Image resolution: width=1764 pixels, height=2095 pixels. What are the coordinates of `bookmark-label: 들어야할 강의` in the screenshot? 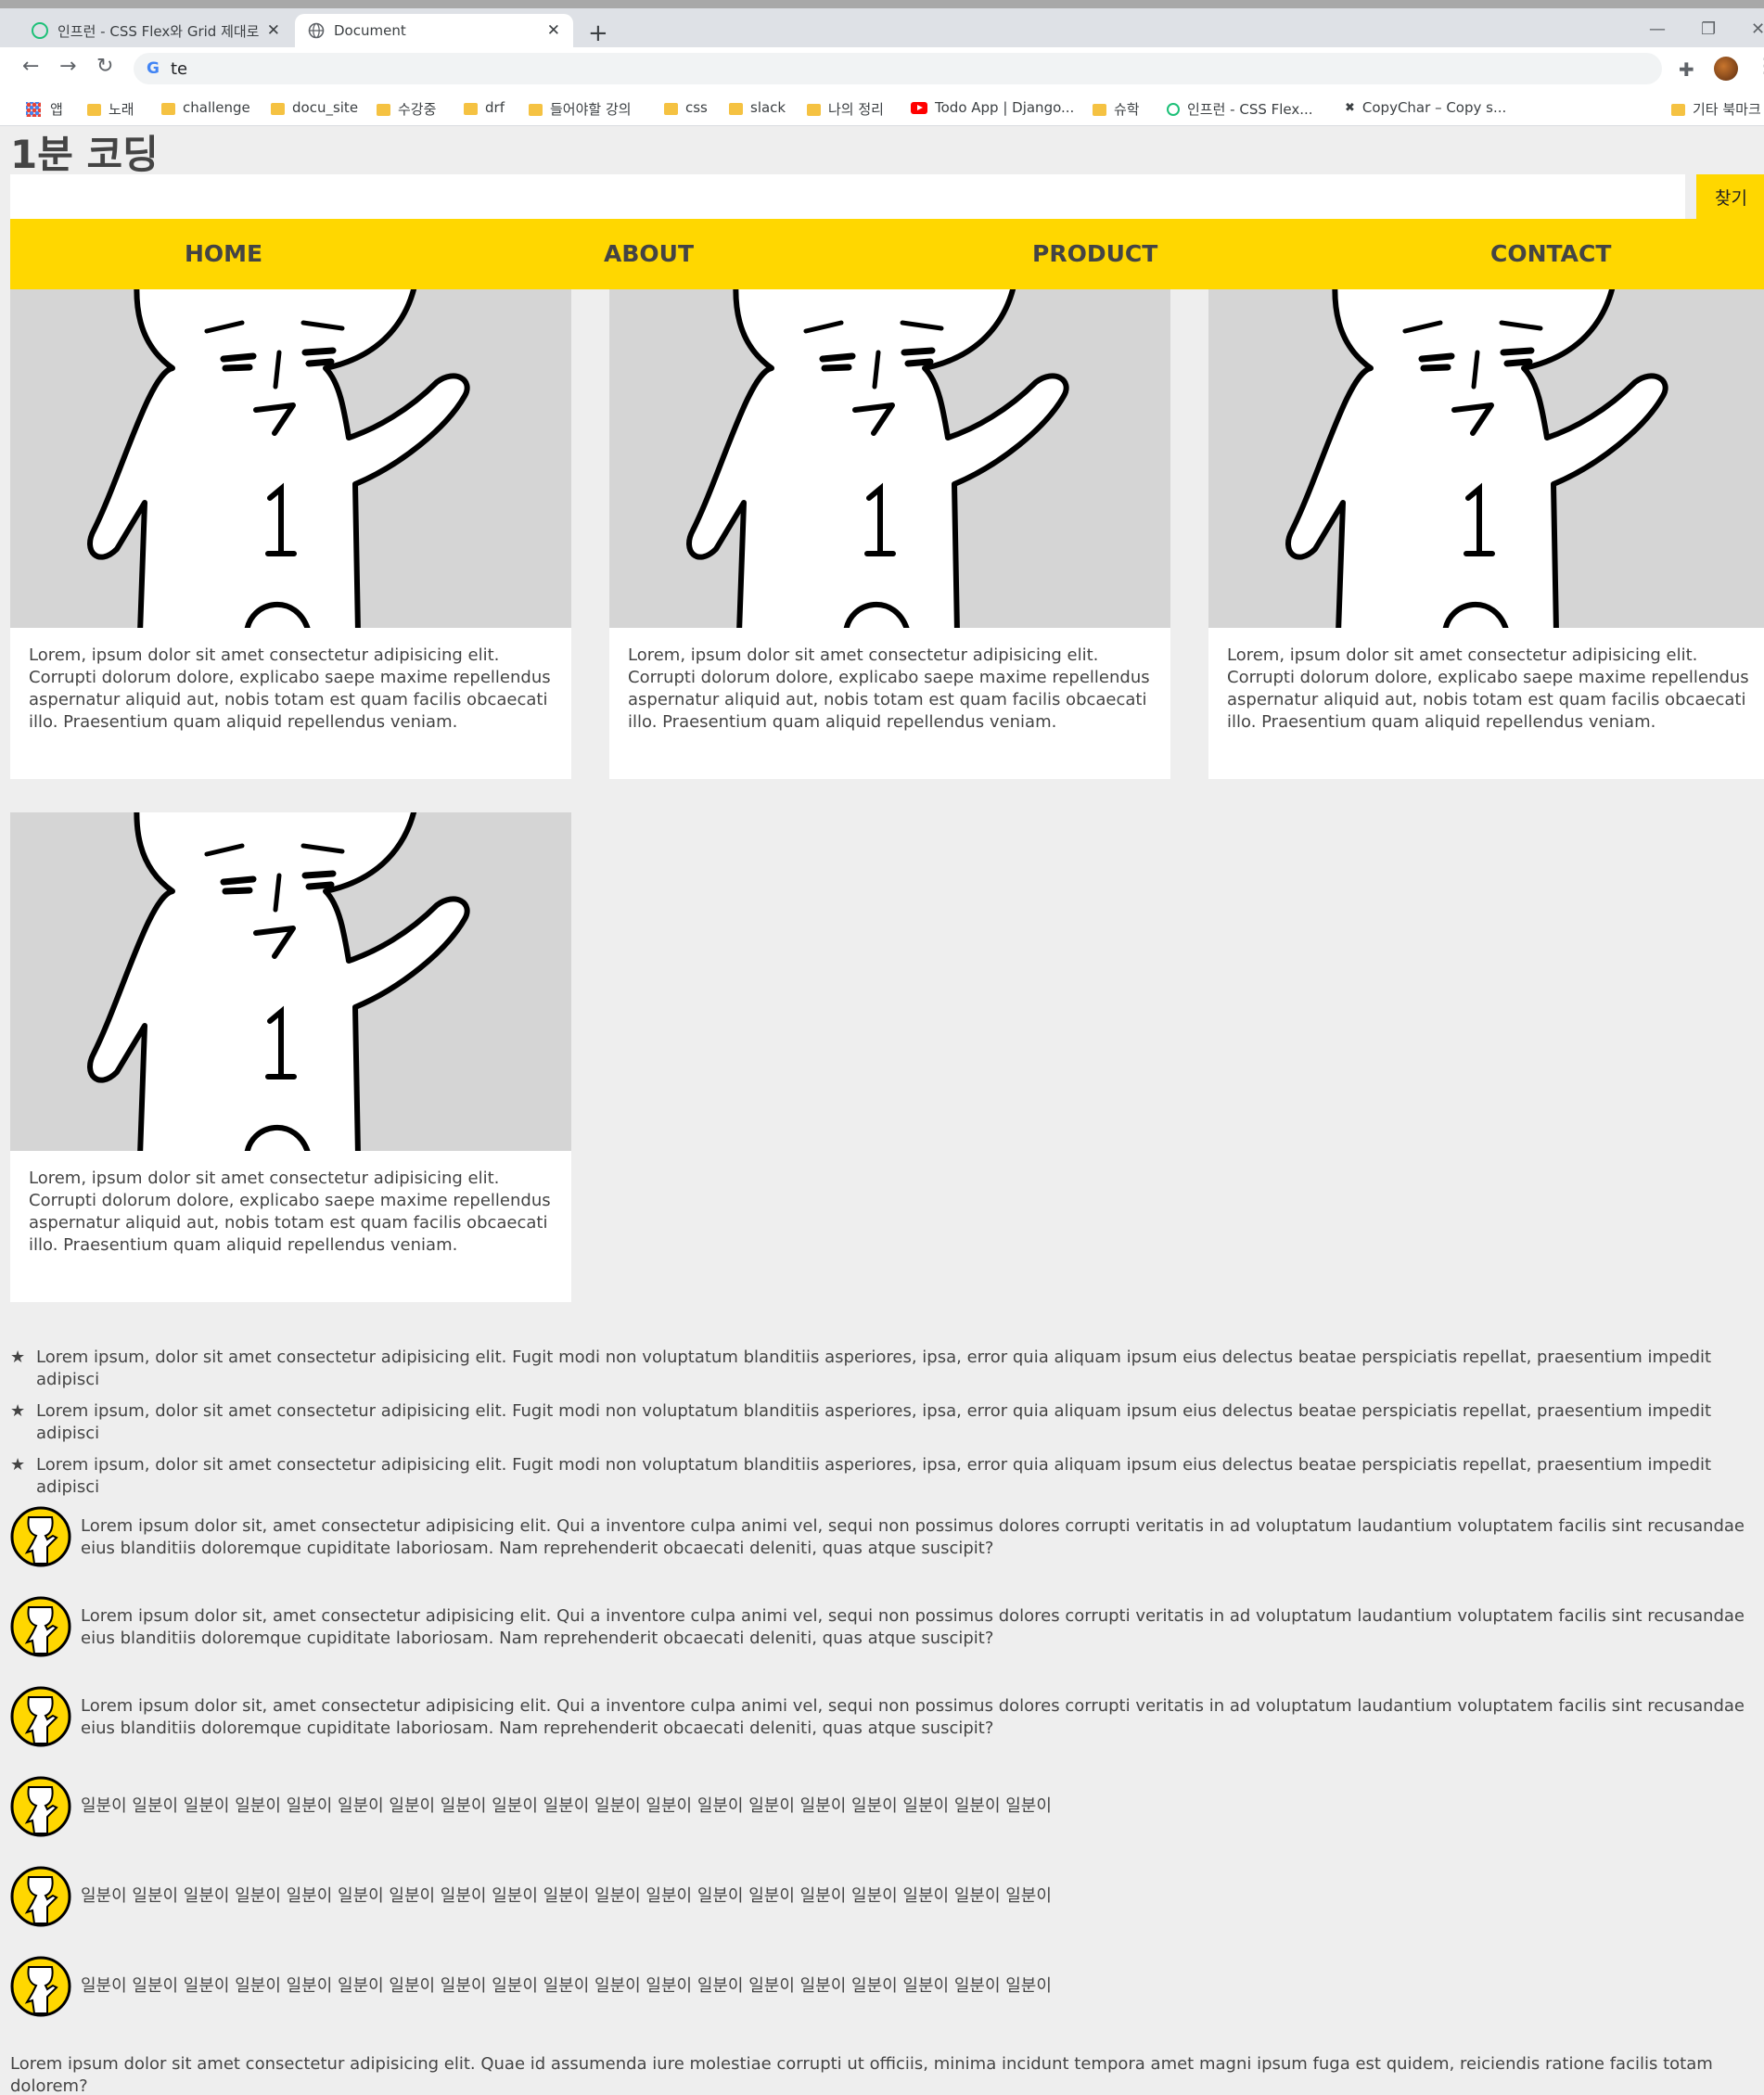 It's located at (591, 109).